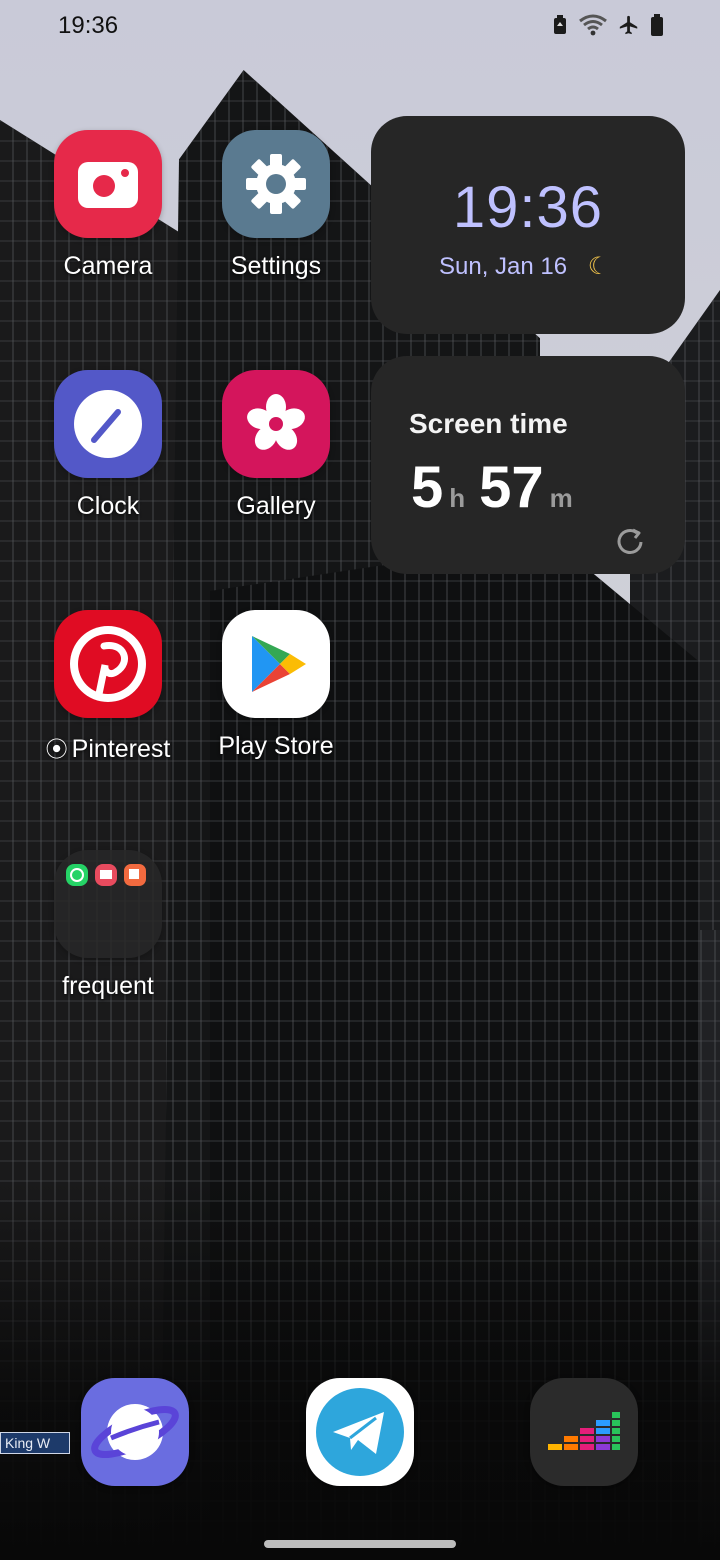 The width and height of the screenshot is (720, 1560). Describe the element at coordinates (511, 487) in the screenshot. I see `screen-time-minutes: 57` at that location.